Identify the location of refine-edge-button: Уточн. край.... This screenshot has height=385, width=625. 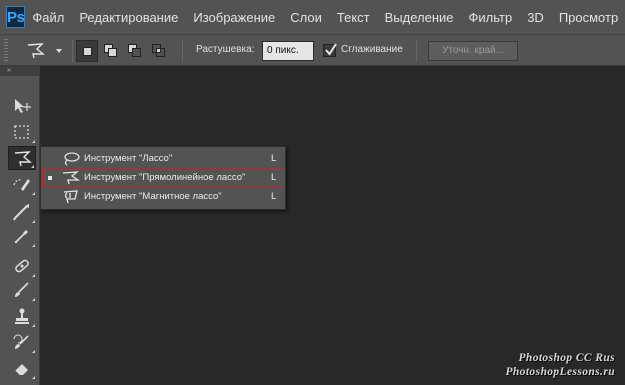
(473, 51).